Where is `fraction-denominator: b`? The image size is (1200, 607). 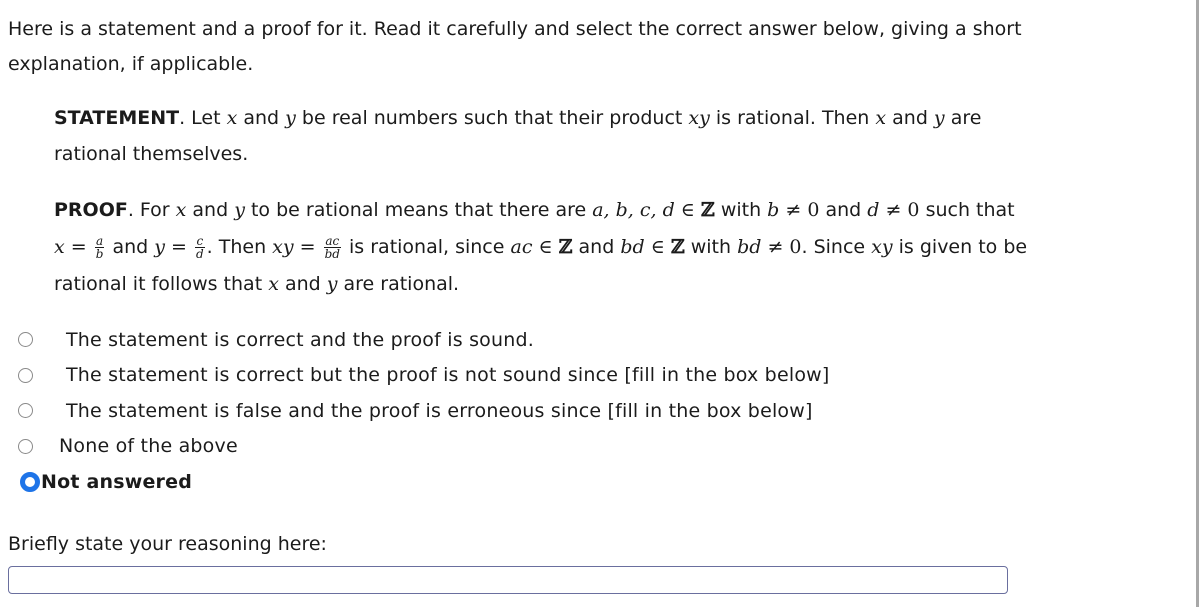 fraction-denominator: b is located at coordinates (99, 254).